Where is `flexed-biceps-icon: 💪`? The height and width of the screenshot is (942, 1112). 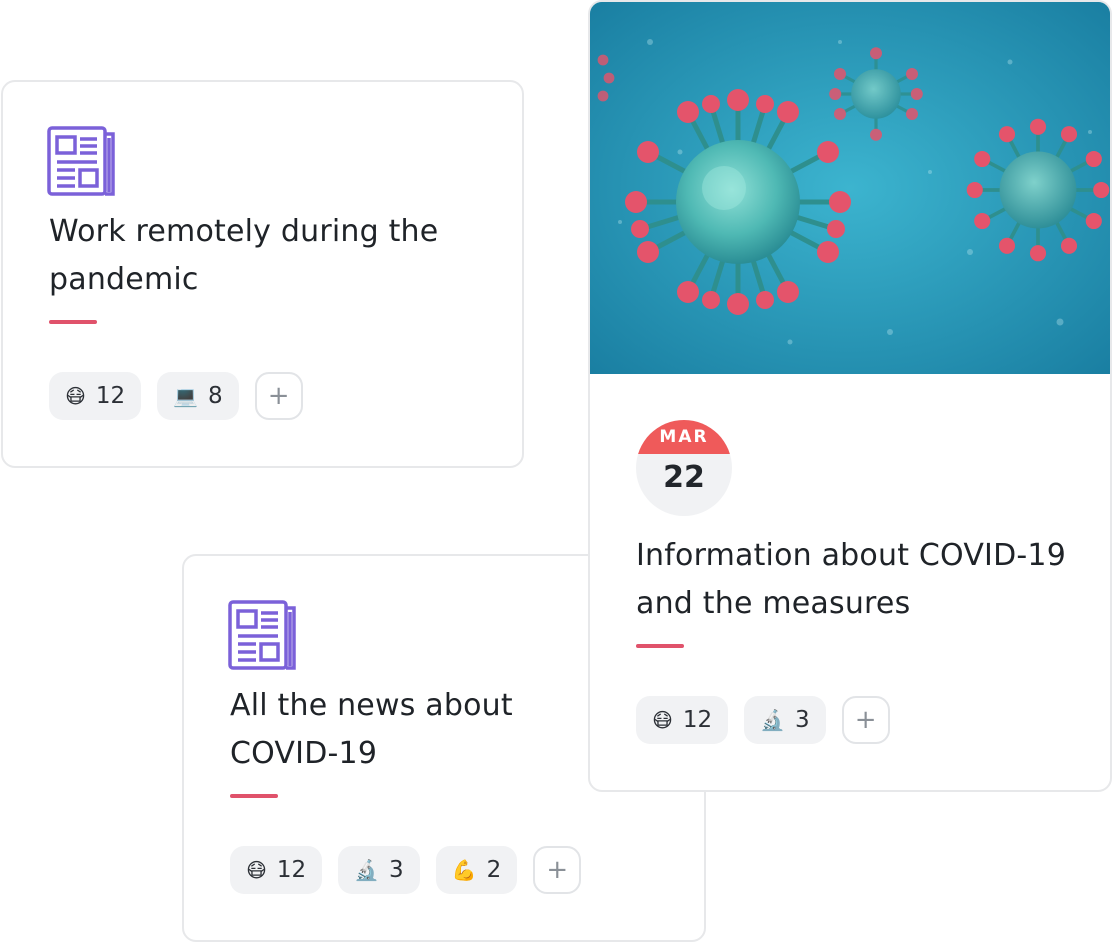
flexed-biceps-icon: 💪 is located at coordinates (464, 870).